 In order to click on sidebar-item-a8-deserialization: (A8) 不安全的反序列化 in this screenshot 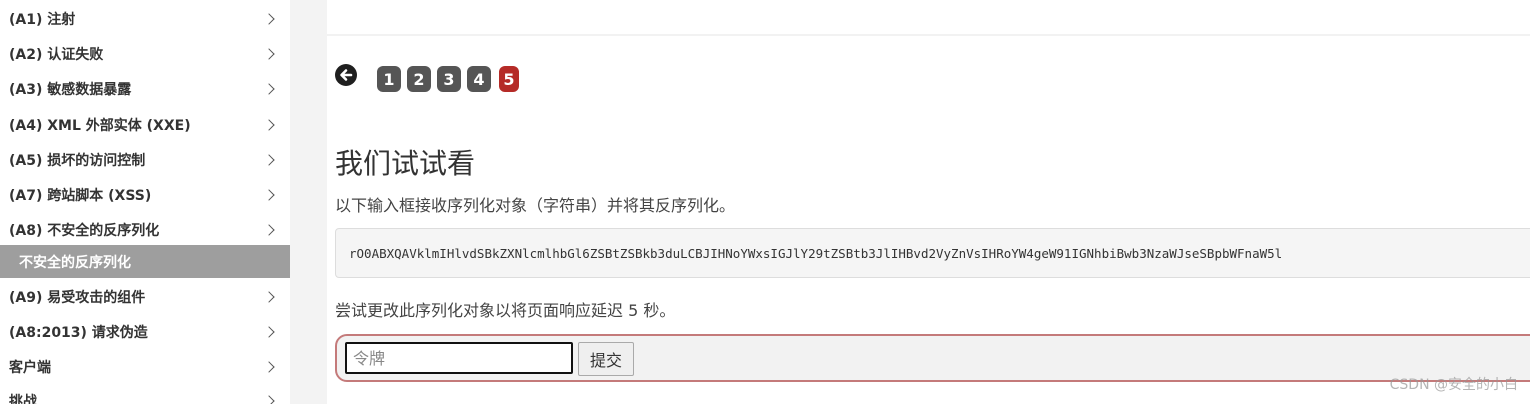, I will do `click(145, 229)`.